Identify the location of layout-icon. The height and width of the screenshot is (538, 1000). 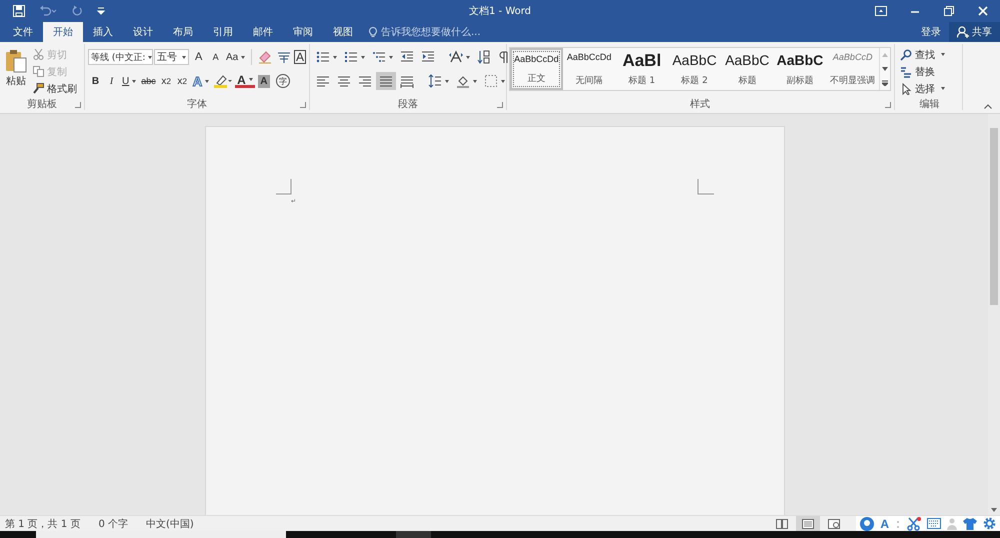
(456, 57).